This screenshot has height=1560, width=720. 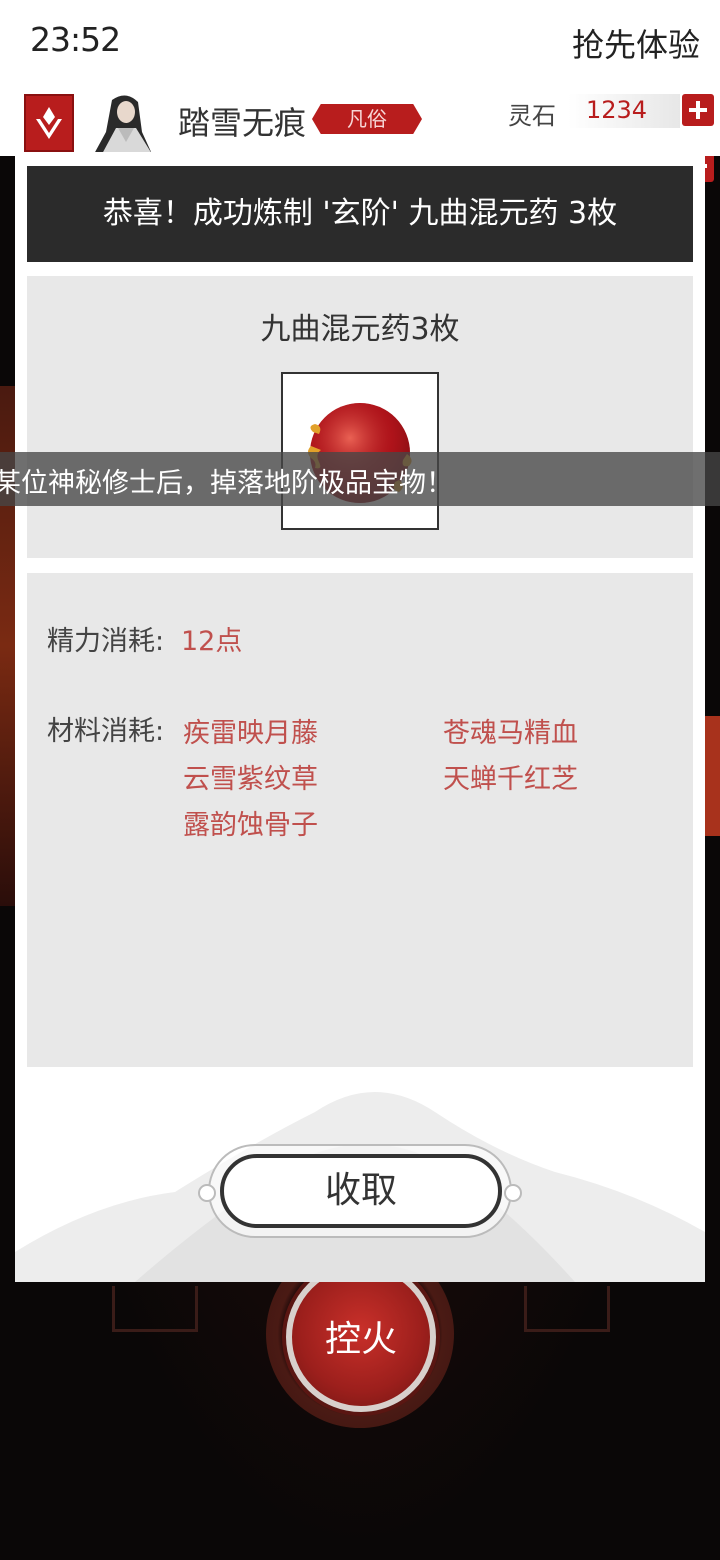 I want to click on status-bar: 23:52 抢先体验, so click(x=360, y=41).